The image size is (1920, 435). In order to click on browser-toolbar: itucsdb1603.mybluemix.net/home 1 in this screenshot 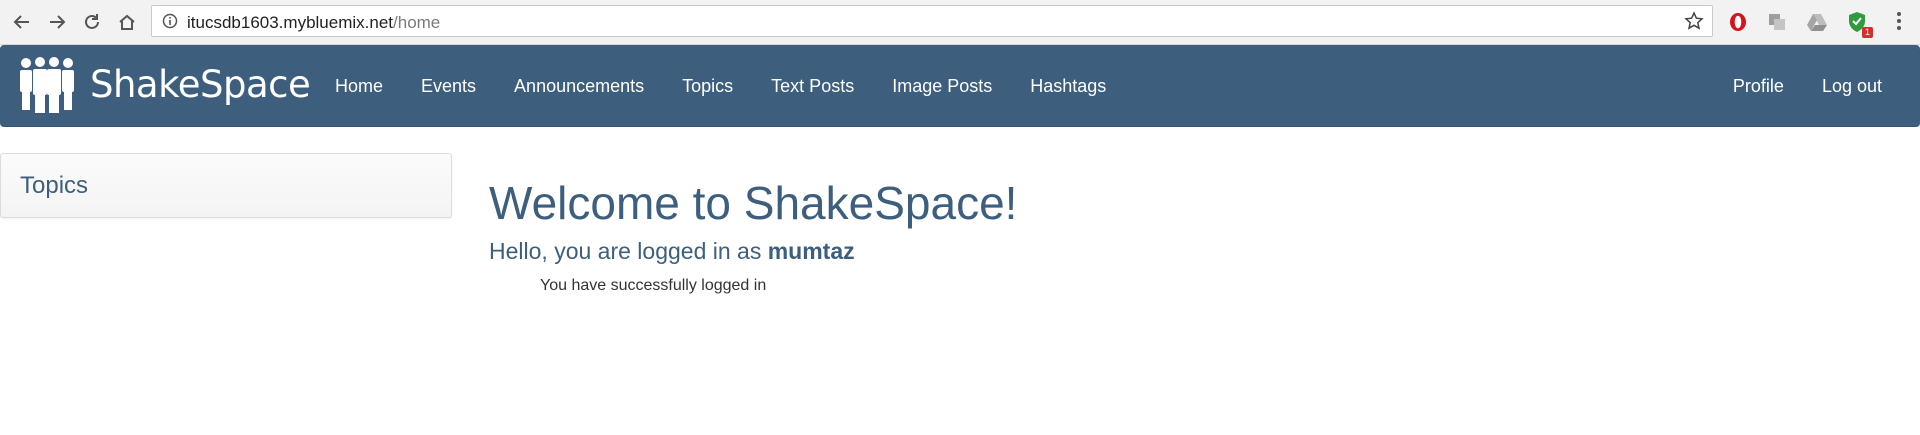, I will do `click(960, 22)`.